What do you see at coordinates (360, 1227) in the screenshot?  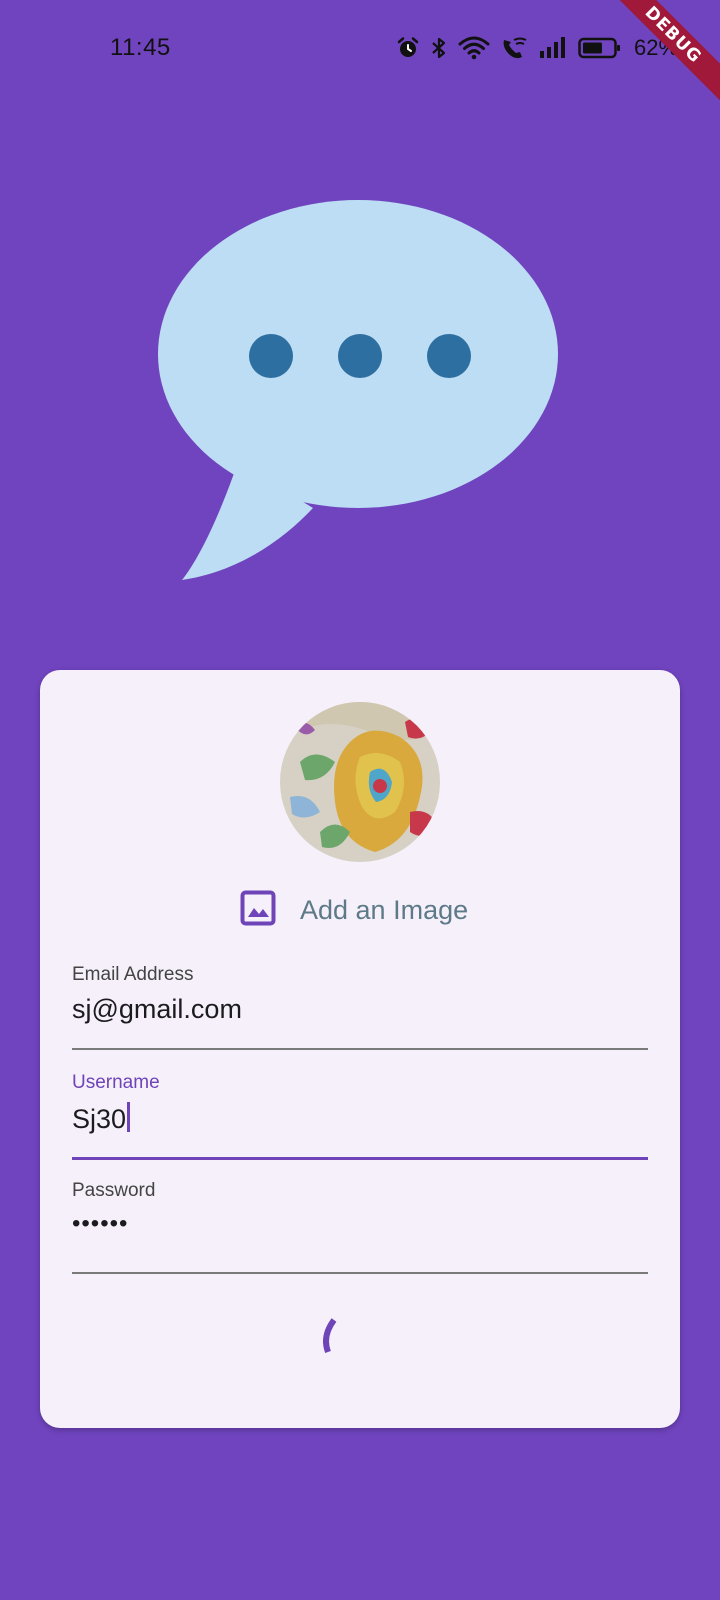 I see `password-field: Password ••••••` at bounding box center [360, 1227].